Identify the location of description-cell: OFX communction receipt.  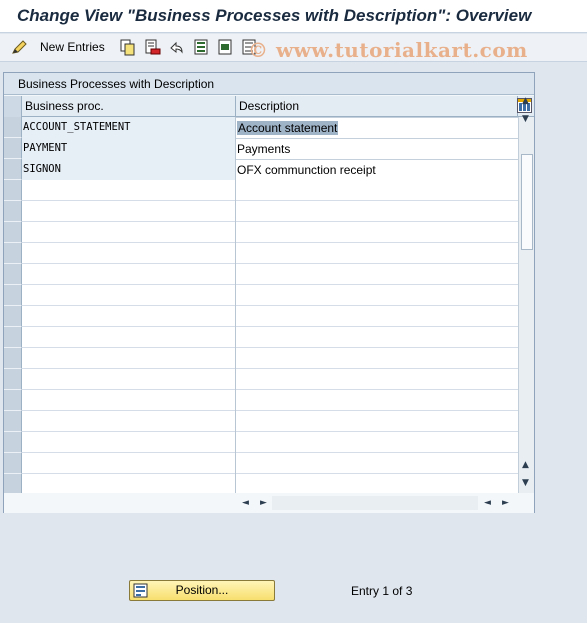
(377, 169).